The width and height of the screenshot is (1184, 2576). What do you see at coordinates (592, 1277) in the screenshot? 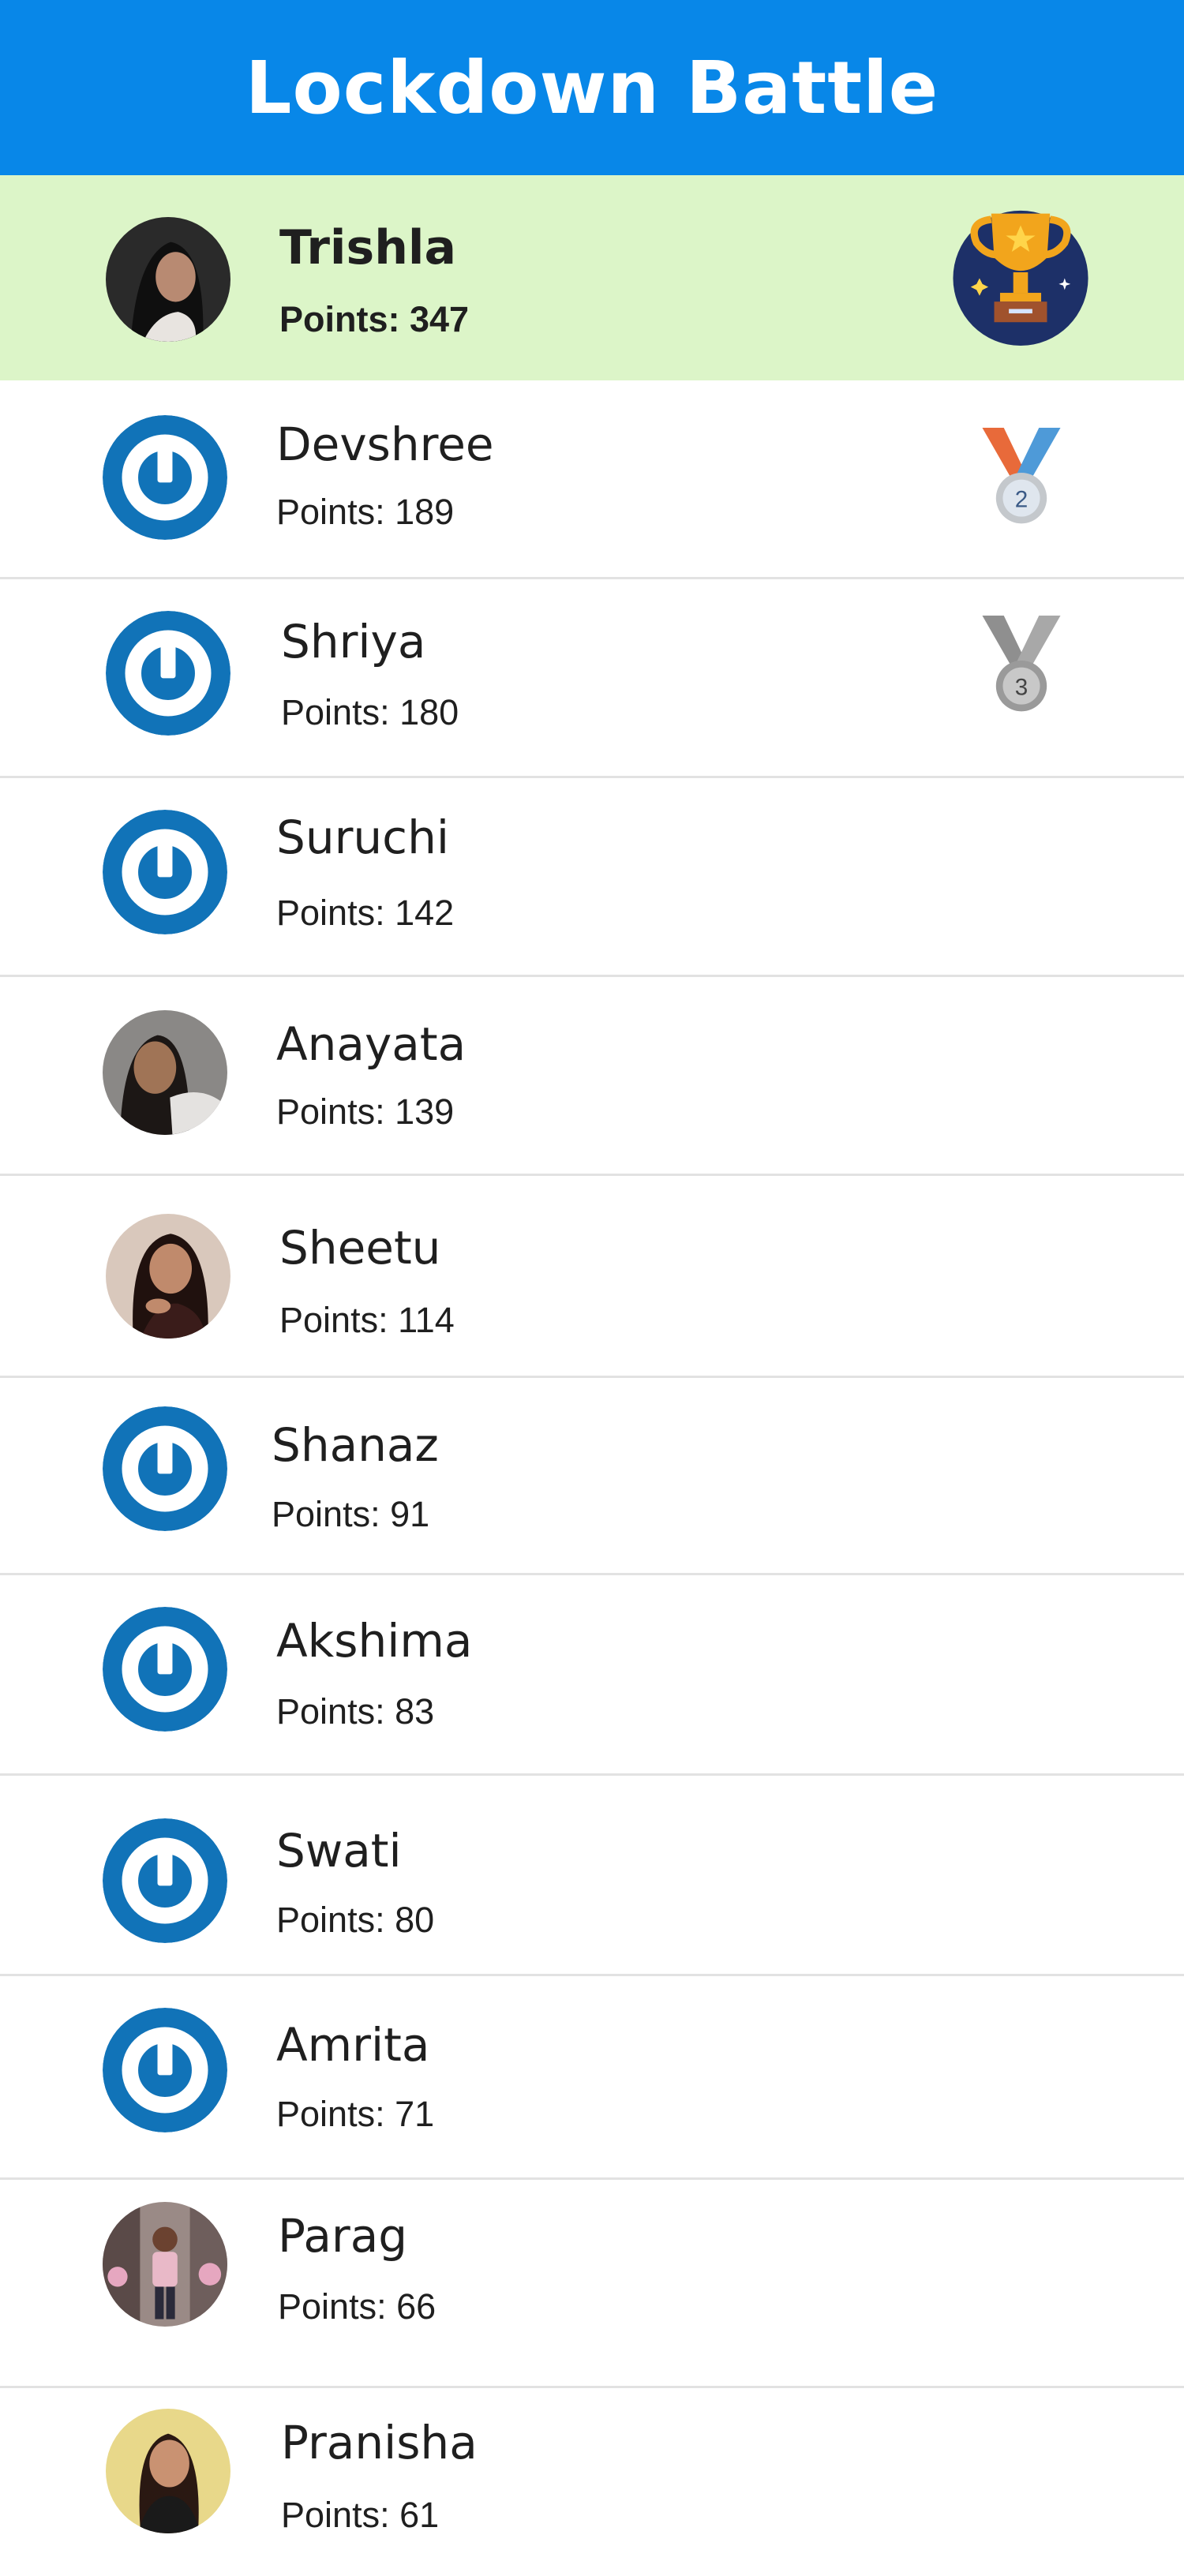
I see `leaderboard-row-6: Sheetu Points: 114` at bounding box center [592, 1277].